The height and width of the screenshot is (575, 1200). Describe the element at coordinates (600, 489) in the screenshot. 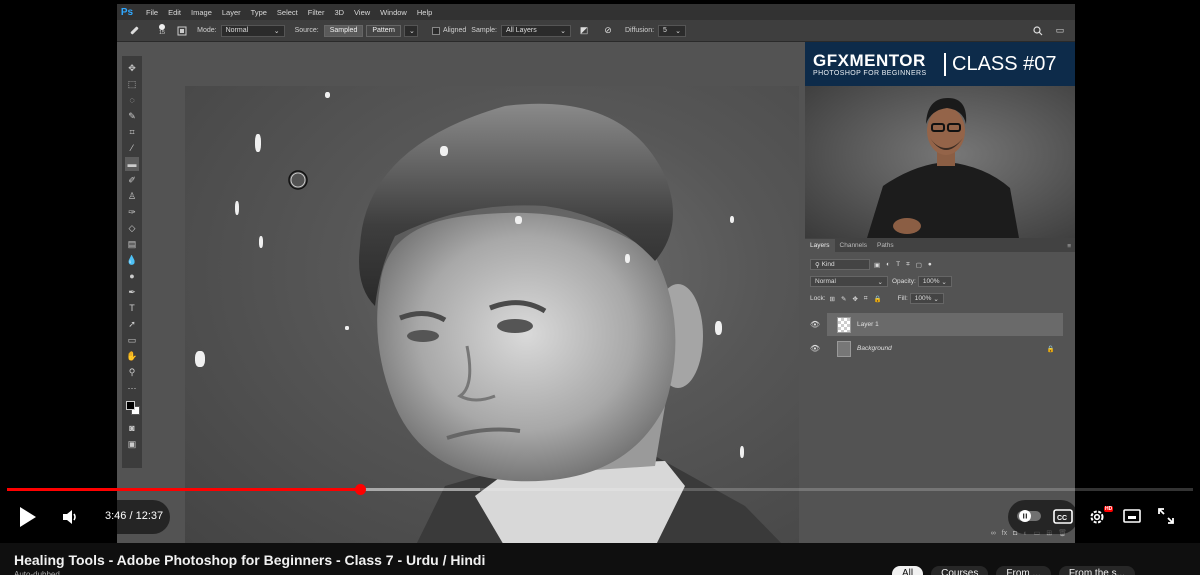

I see `progress-bar` at that location.